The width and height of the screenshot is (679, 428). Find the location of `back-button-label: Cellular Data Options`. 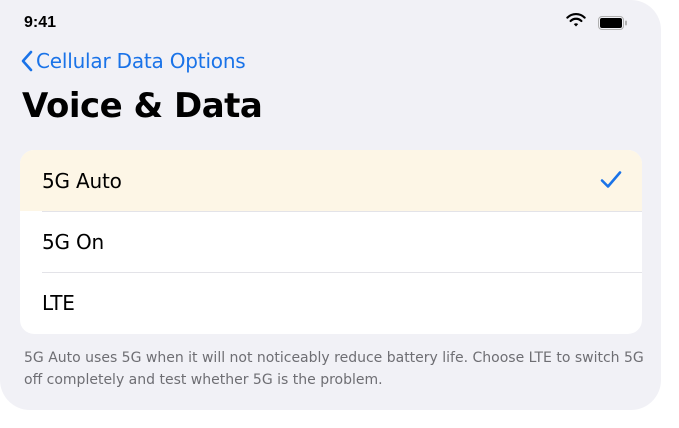

back-button-label: Cellular Data Options is located at coordinates (141, 61).